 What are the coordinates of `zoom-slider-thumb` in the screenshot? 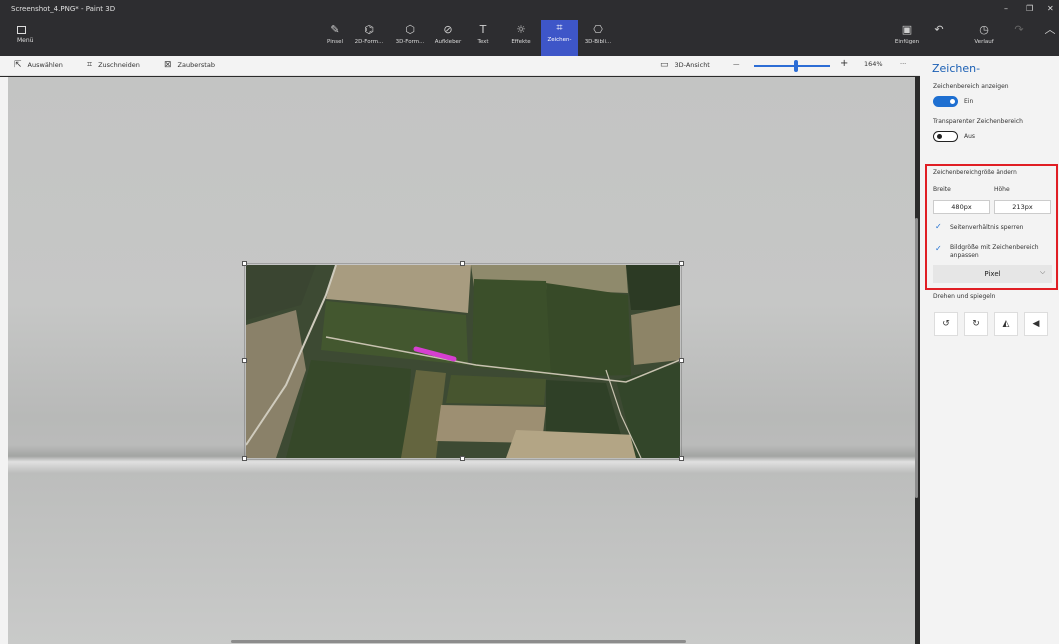 It's located at (795, 66).